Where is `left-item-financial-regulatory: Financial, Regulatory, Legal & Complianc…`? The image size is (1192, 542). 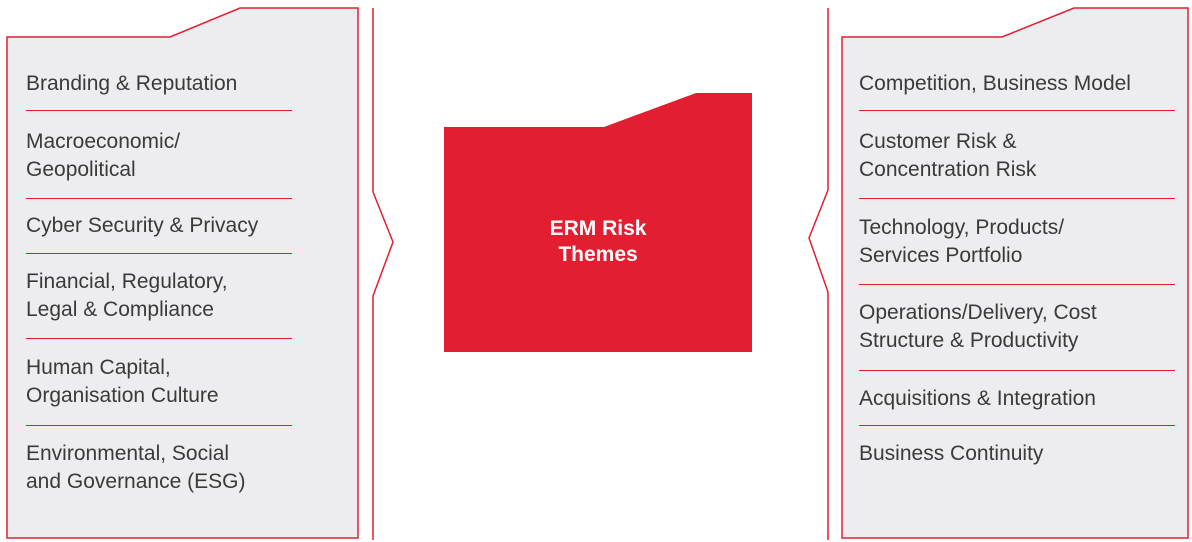 left-item-financial-regulatory: Financial, Regulatory, Legal & Complianc… is located at coordinates (127, 296).